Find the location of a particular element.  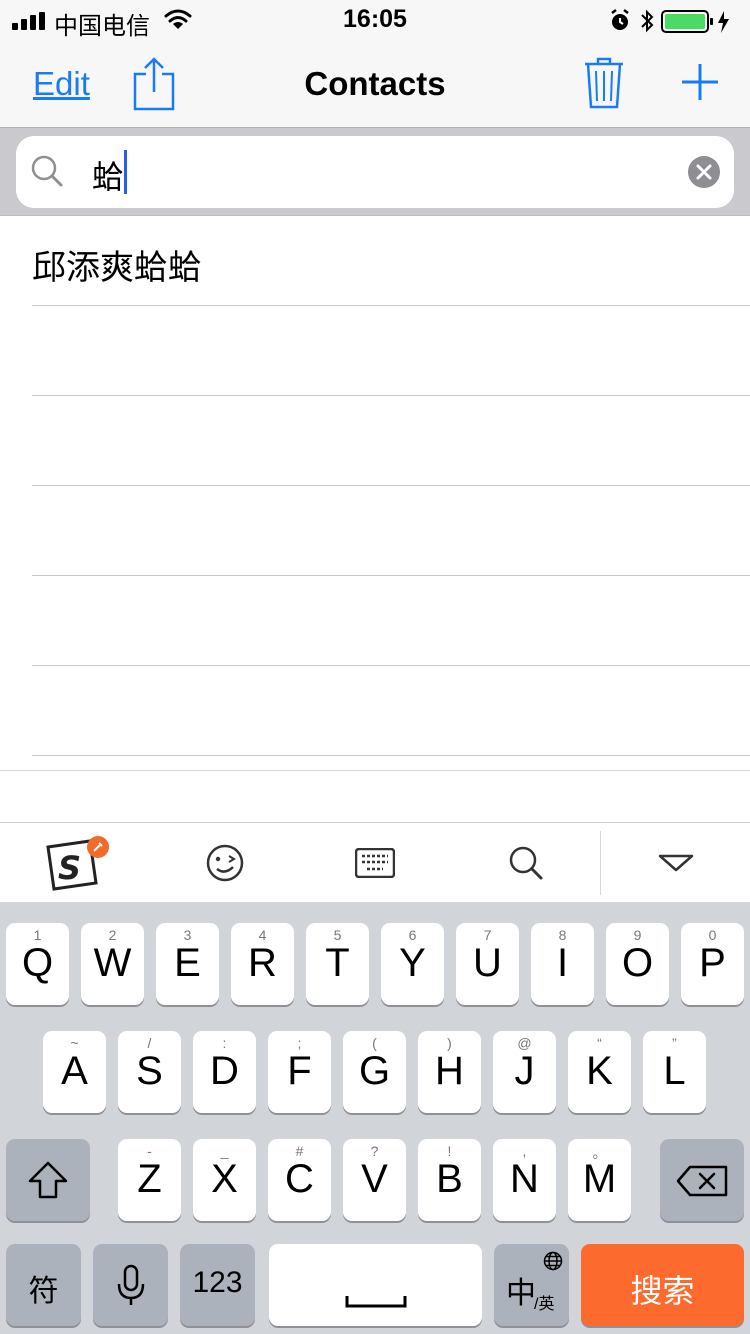

key-z: -Z is located at coordinates (149, 1180).